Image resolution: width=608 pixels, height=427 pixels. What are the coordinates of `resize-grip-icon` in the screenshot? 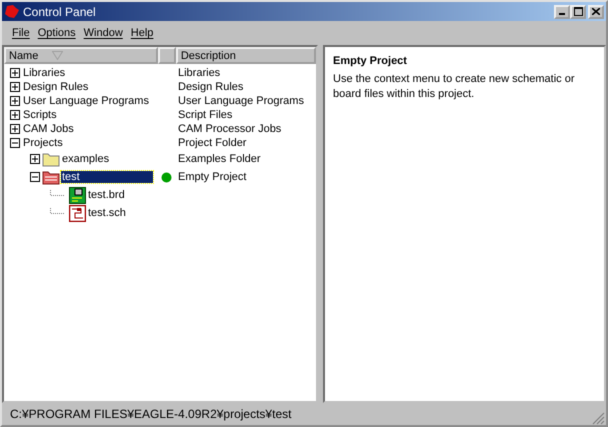 It's located at (598, 418).